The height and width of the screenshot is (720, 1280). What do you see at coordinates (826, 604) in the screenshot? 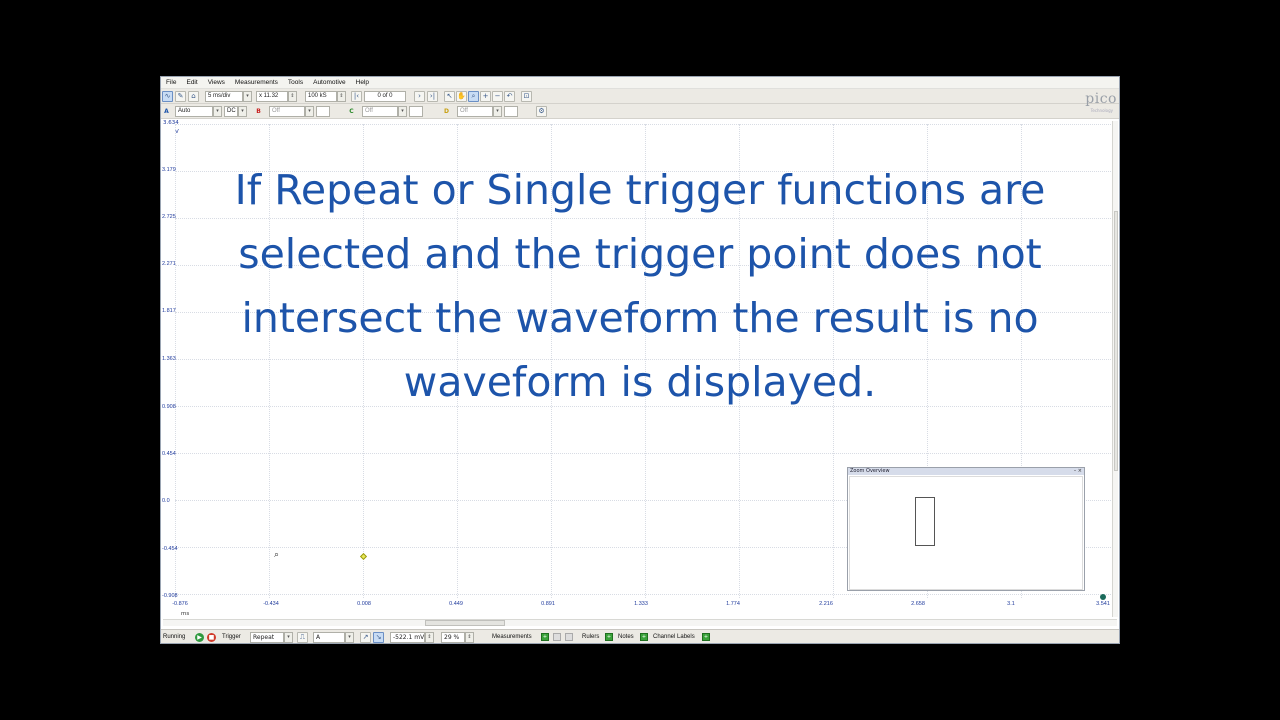
I see `x-tick-label: 2.216` at bounding box center [826, 604].